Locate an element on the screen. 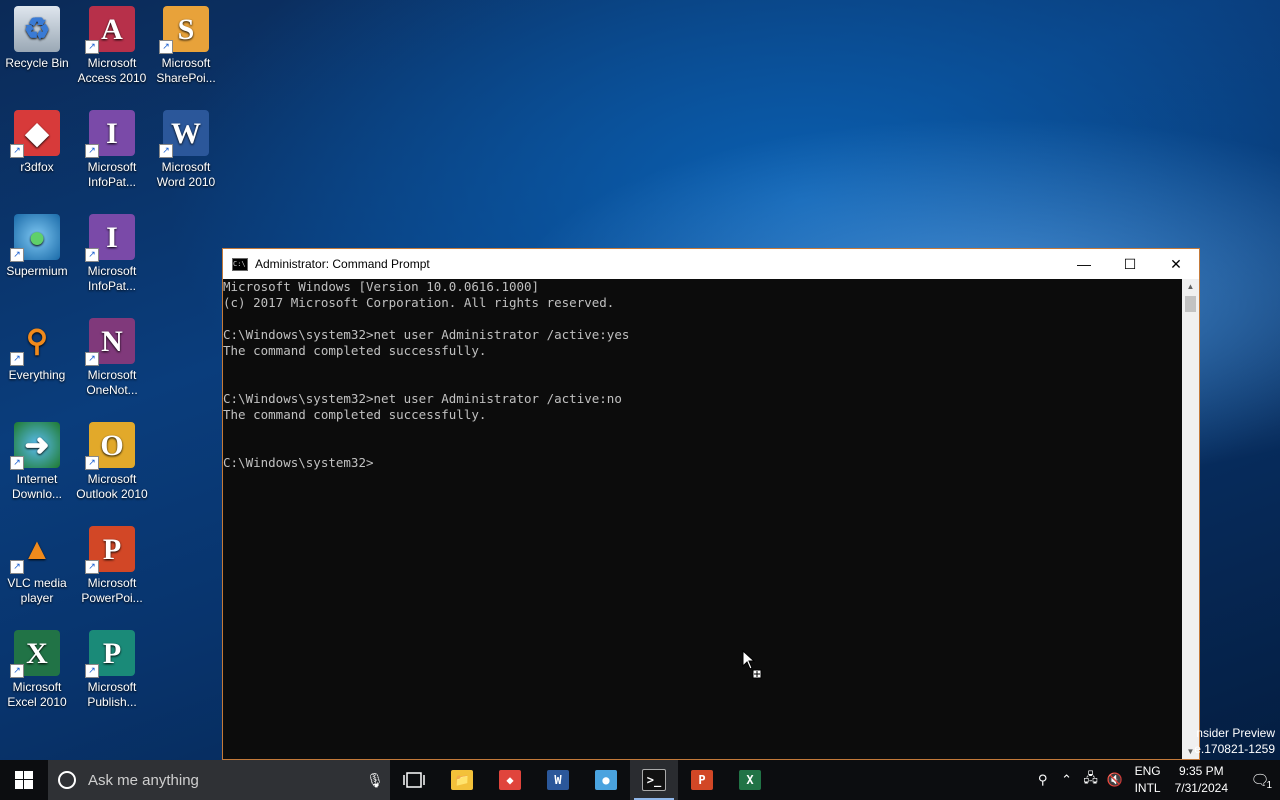 This screenshot has height=800, width=1280. scroll-thumb is located at coordinates (1190, 304).